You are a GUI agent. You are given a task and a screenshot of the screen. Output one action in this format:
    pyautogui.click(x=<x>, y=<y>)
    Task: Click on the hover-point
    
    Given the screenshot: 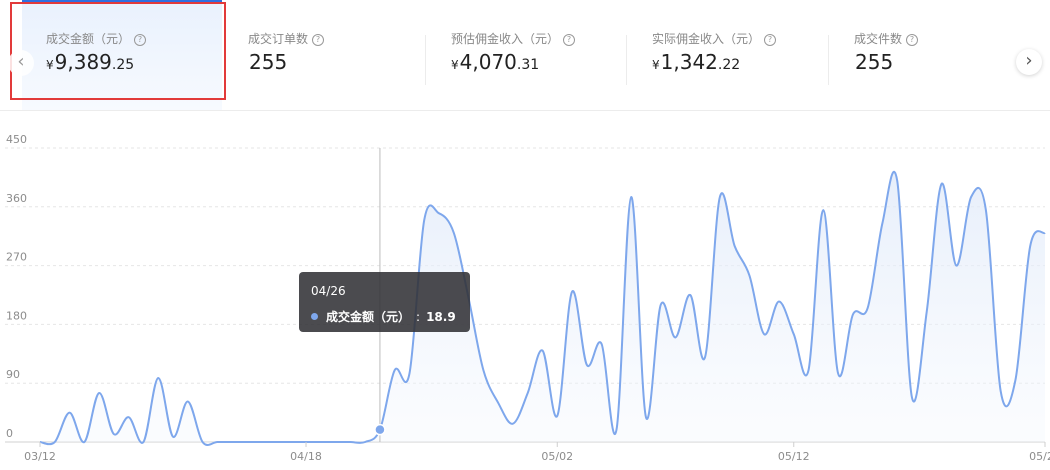 What is the action you would take?
    pyautogui.click(x=380, y=429)
    